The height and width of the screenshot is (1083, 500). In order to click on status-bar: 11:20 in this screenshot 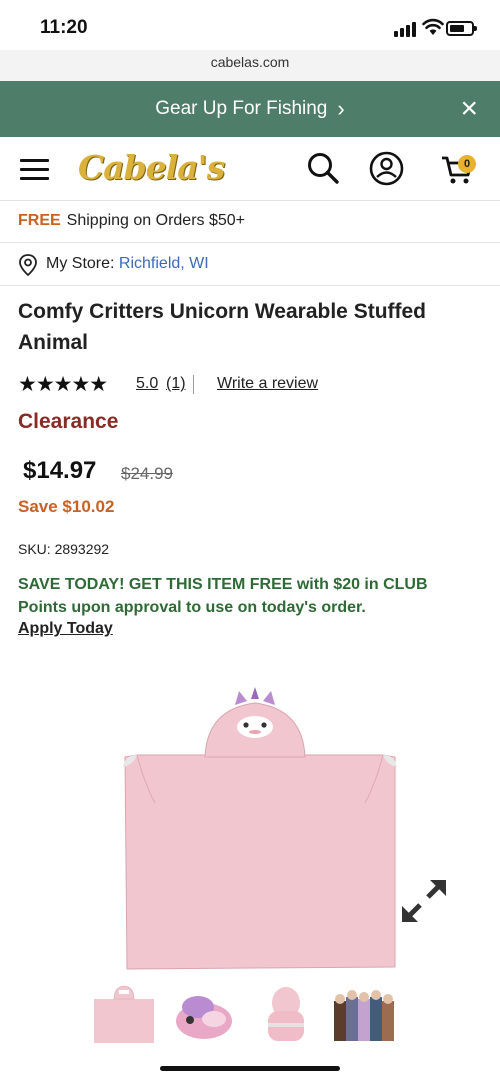, I will do `click(250, 25)`.